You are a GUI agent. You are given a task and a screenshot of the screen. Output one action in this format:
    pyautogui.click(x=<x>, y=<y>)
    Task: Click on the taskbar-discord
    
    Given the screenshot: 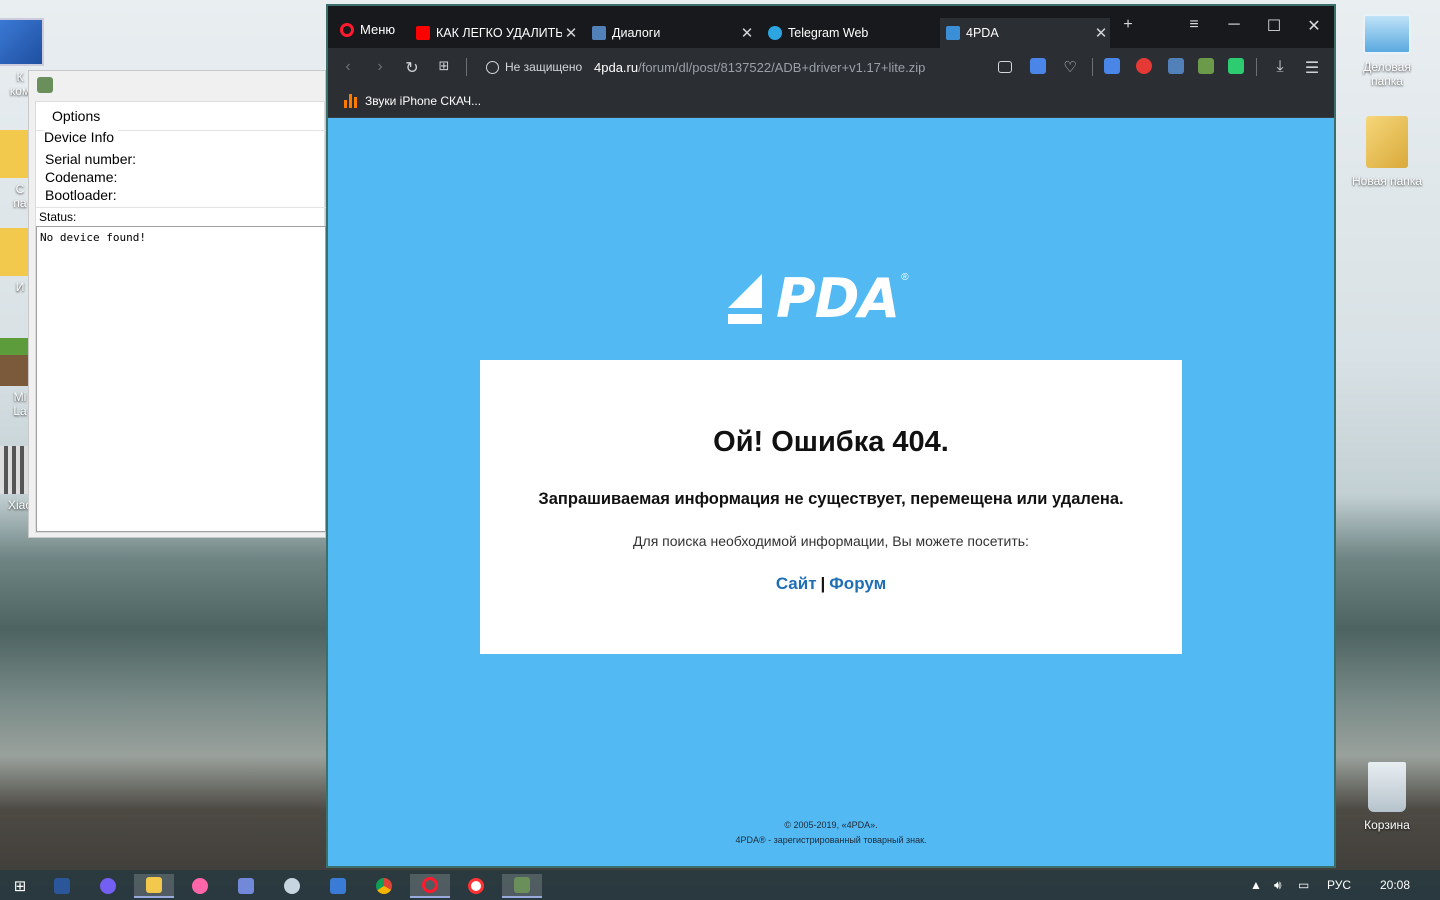 What is the action you would take?
    pyautogui.click(x=246, y=886)
    